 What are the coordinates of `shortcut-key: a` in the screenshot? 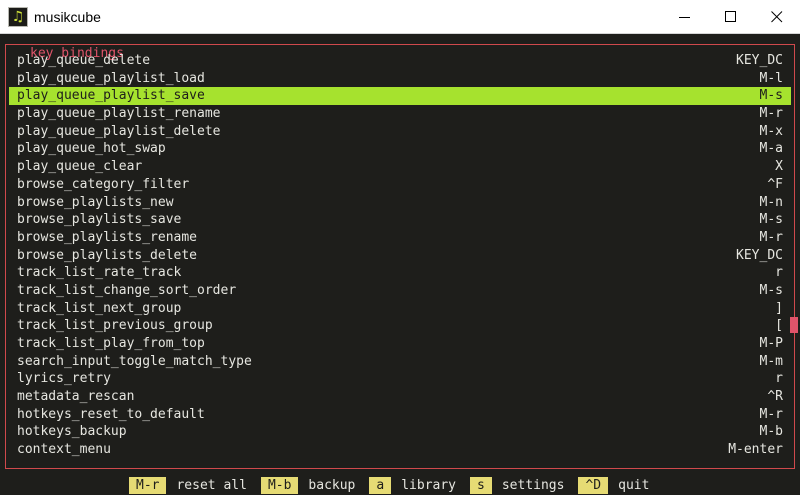 It's located at (380, 485).